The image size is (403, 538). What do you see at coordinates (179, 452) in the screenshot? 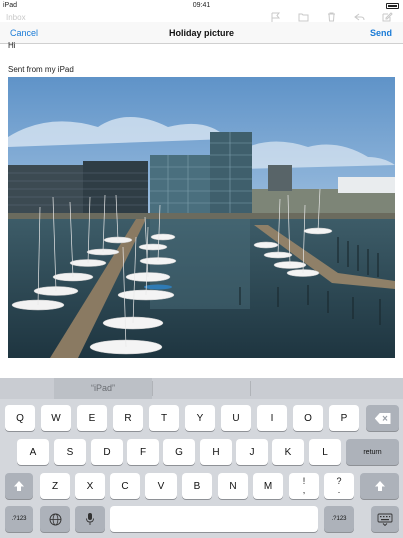
I see `key-g: G` at bounding box center [179, 452].